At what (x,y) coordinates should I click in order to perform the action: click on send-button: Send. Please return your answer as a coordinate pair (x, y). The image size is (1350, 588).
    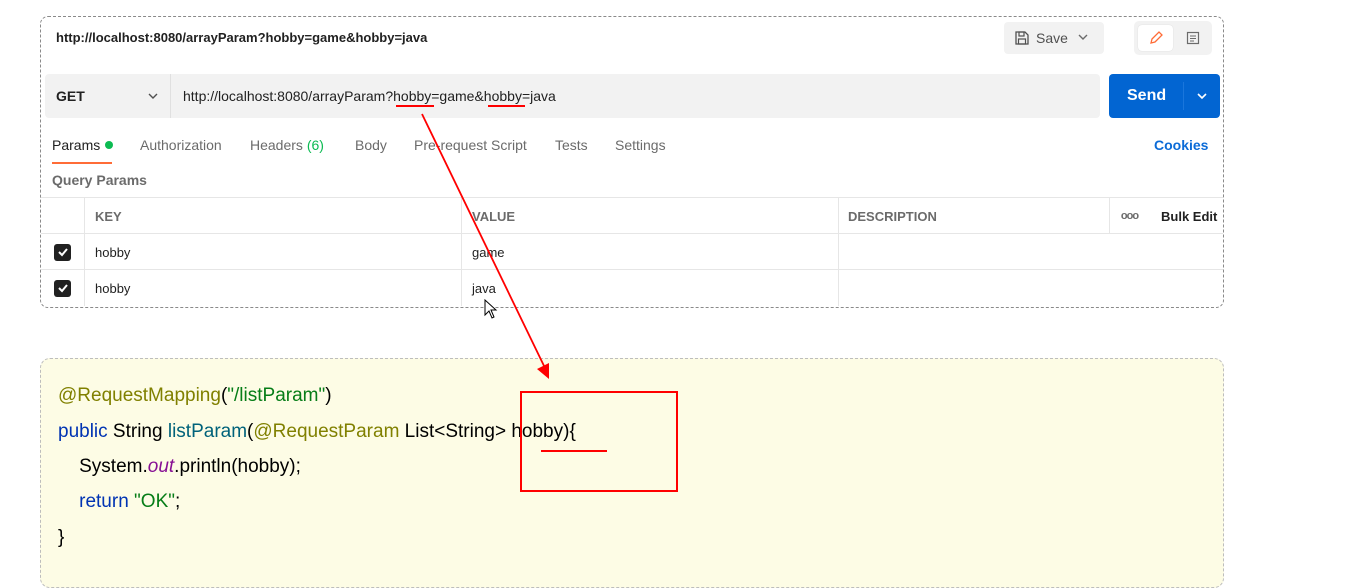
    Looking at the image, I should click on (1164, 96).